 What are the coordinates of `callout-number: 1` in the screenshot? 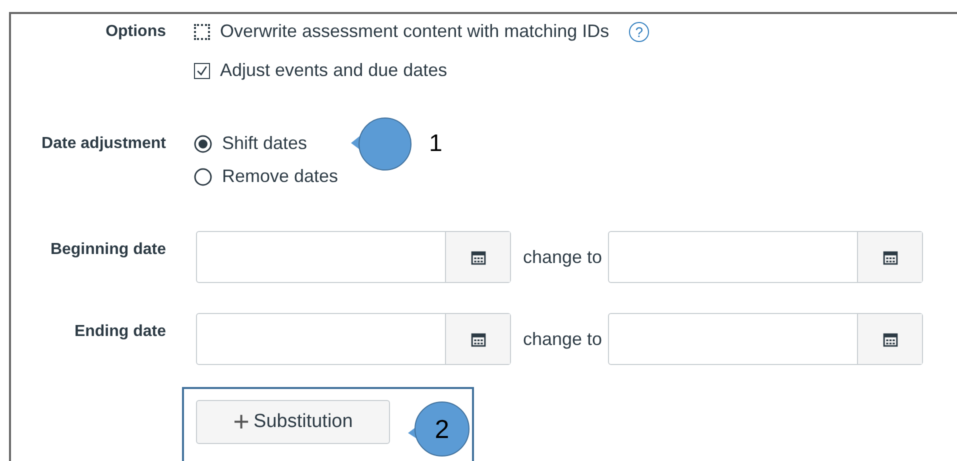 It's located at (435, 144).